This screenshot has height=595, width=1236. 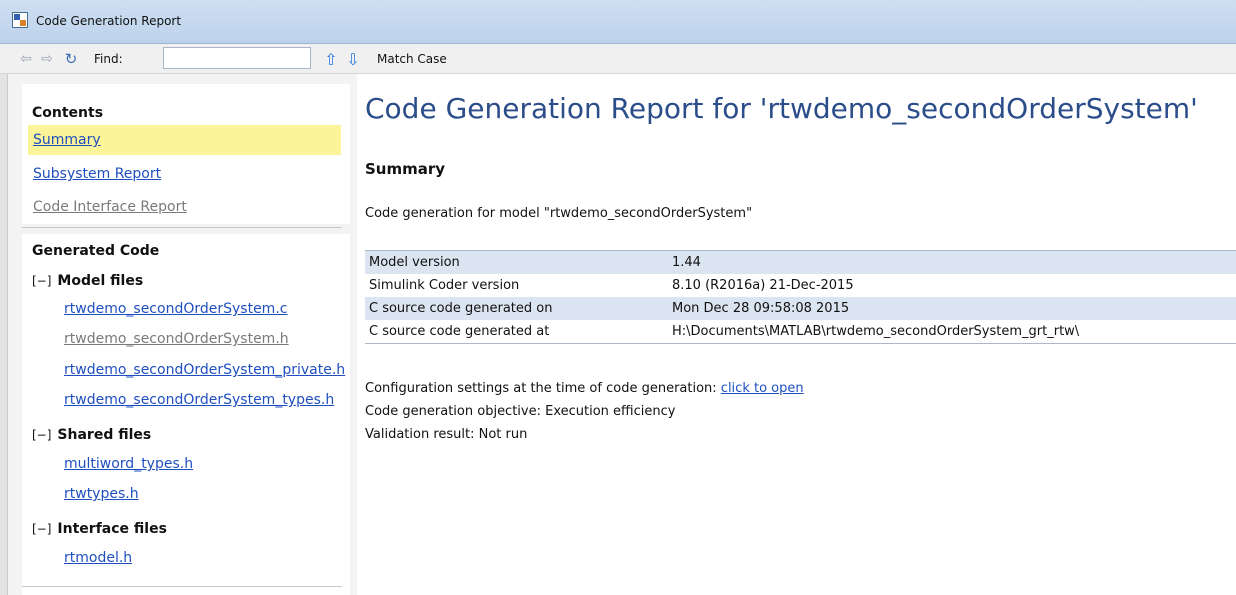 I want to click on click-to-open-link: click to open, so click(x=762, y=388).